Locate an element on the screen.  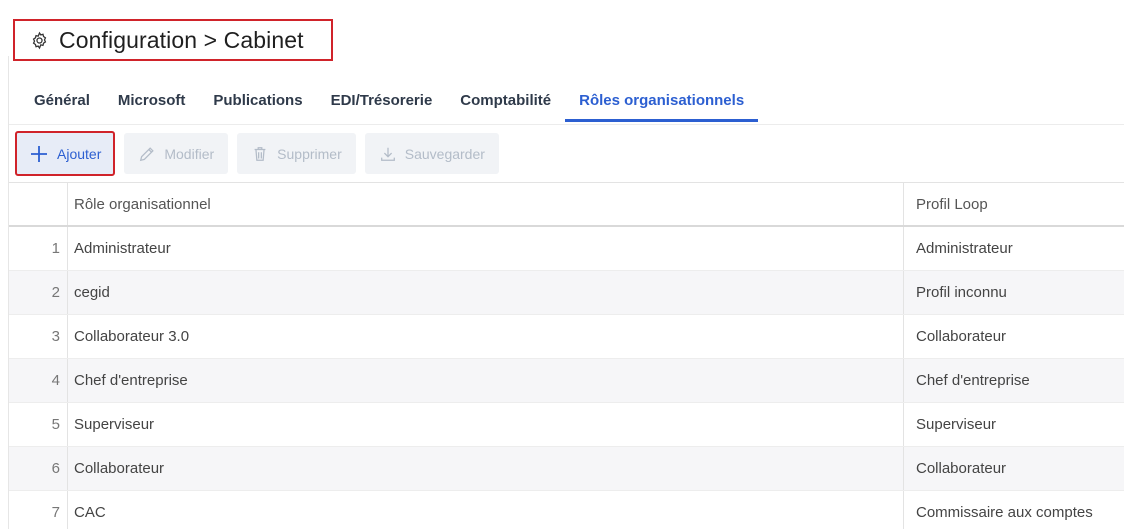
table-row: 4 Chef d'entreprise Chef d'entreprise is located at coordinates (566, 381).